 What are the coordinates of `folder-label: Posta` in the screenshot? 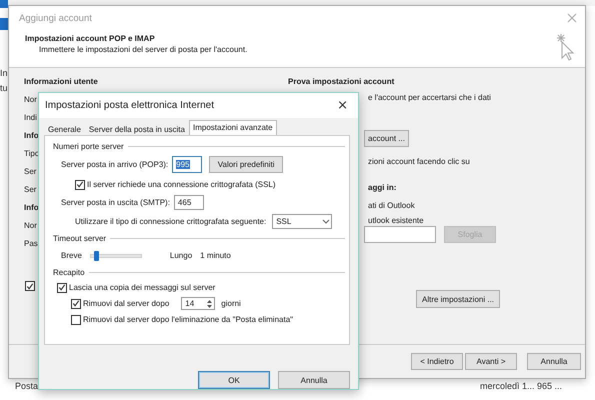 It's located at (26, 386).